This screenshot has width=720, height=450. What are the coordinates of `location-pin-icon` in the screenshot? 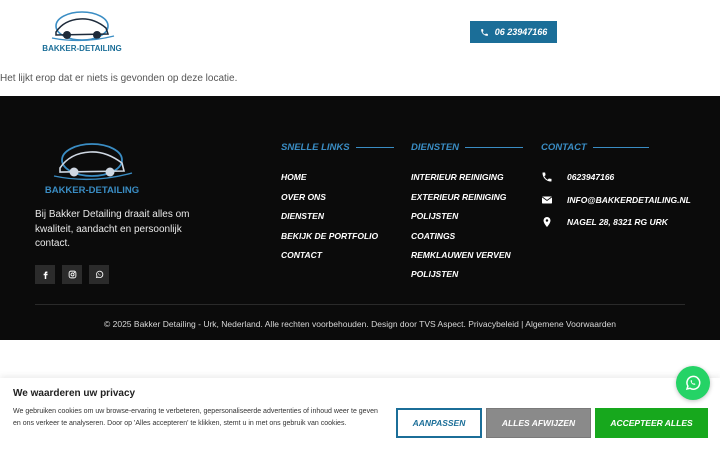 It's located at (547, 222).